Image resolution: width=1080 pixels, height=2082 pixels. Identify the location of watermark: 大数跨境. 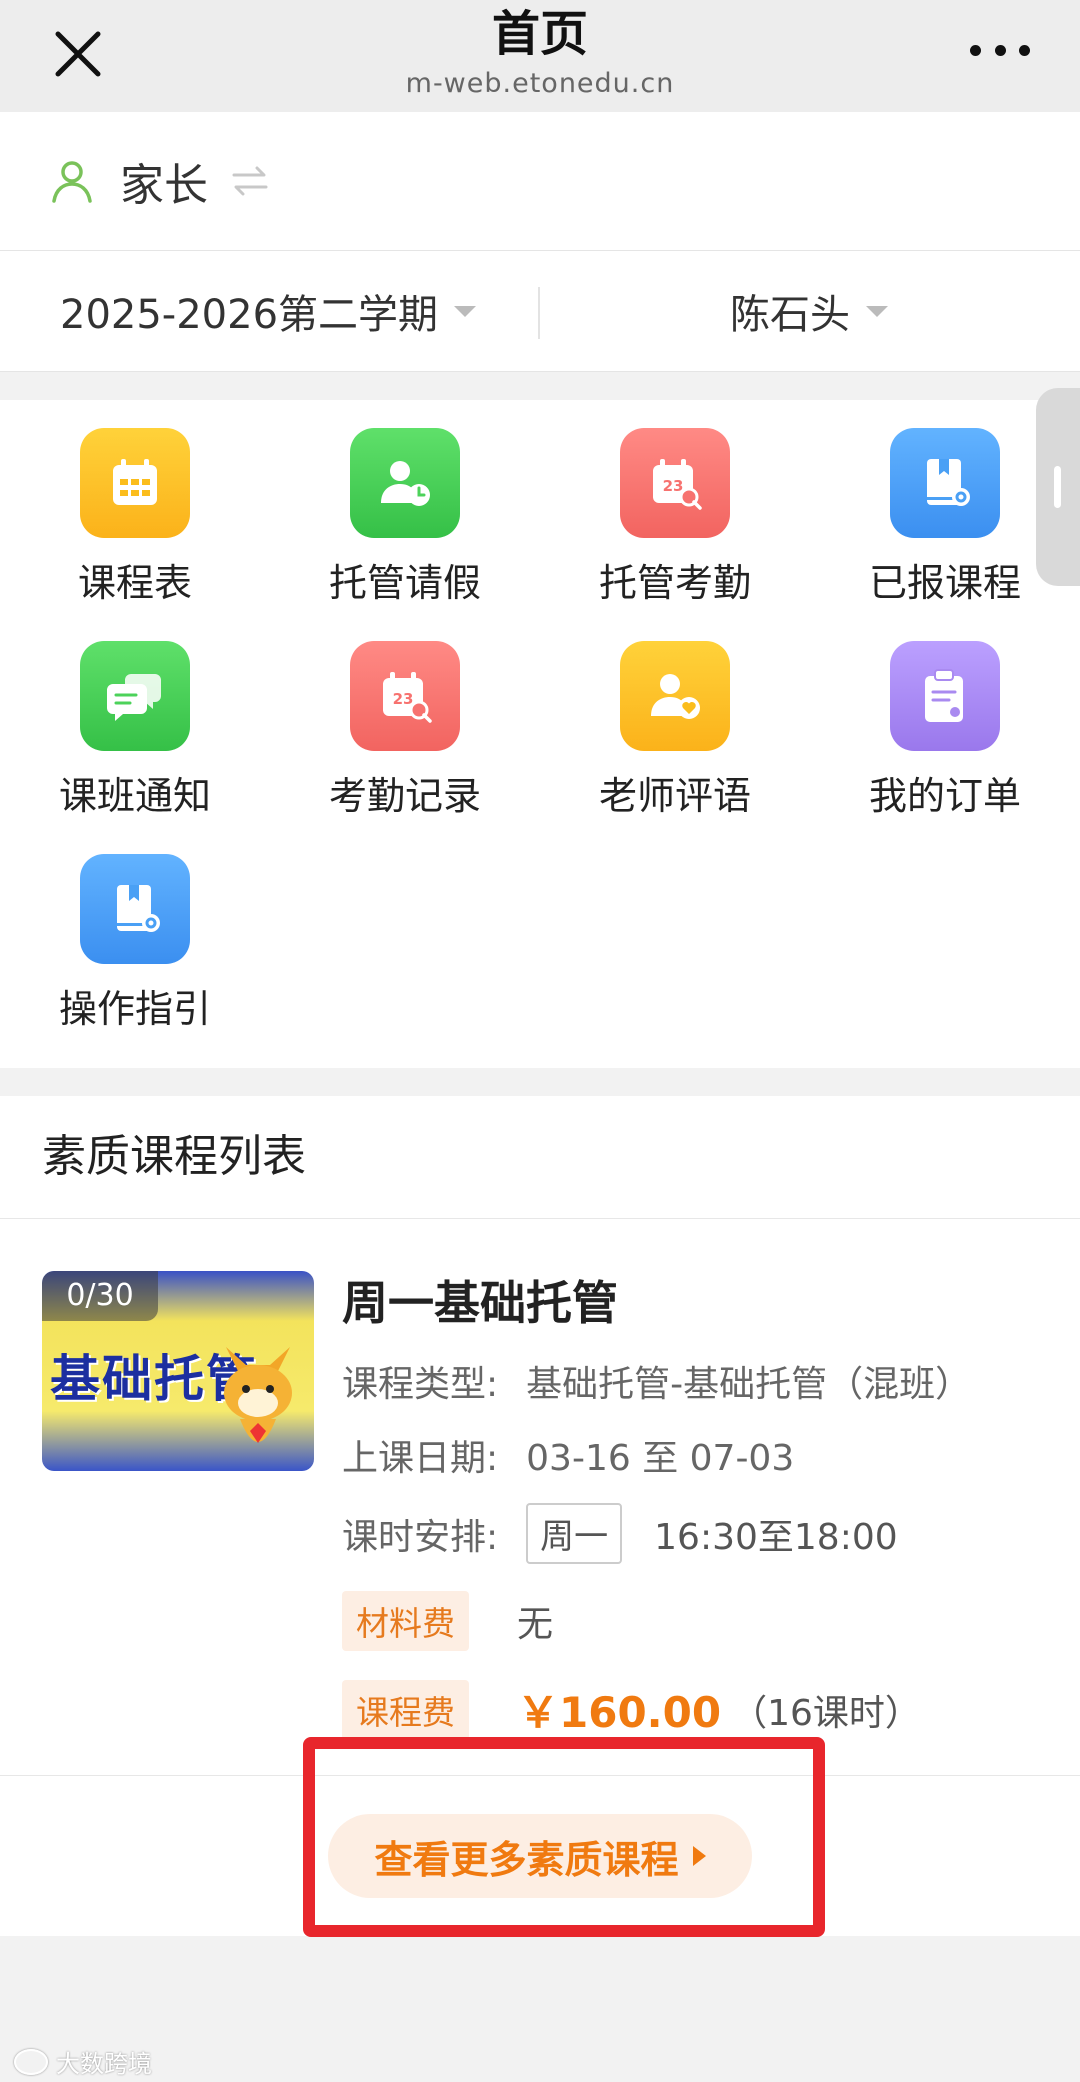
(83, 2061).